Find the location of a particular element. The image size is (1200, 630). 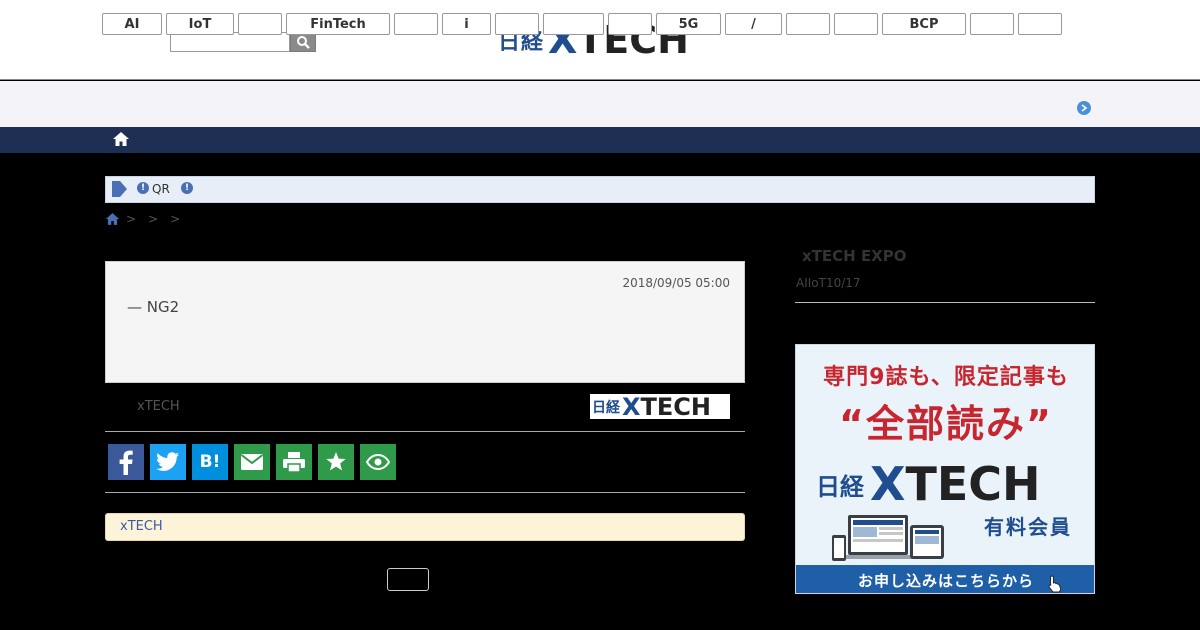

chevron-right-icon is located at coordinates (1084, 108).